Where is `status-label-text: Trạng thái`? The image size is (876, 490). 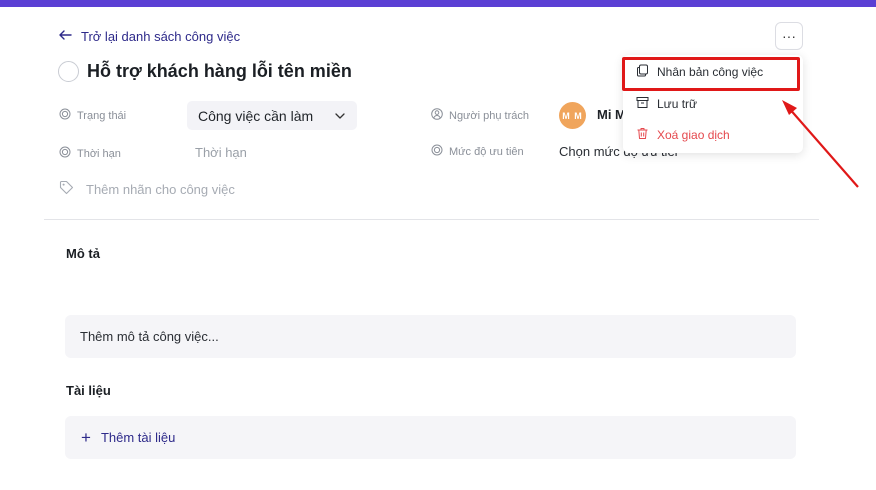
status-label-text: Trạng thái is located at coordinates (102, 115).